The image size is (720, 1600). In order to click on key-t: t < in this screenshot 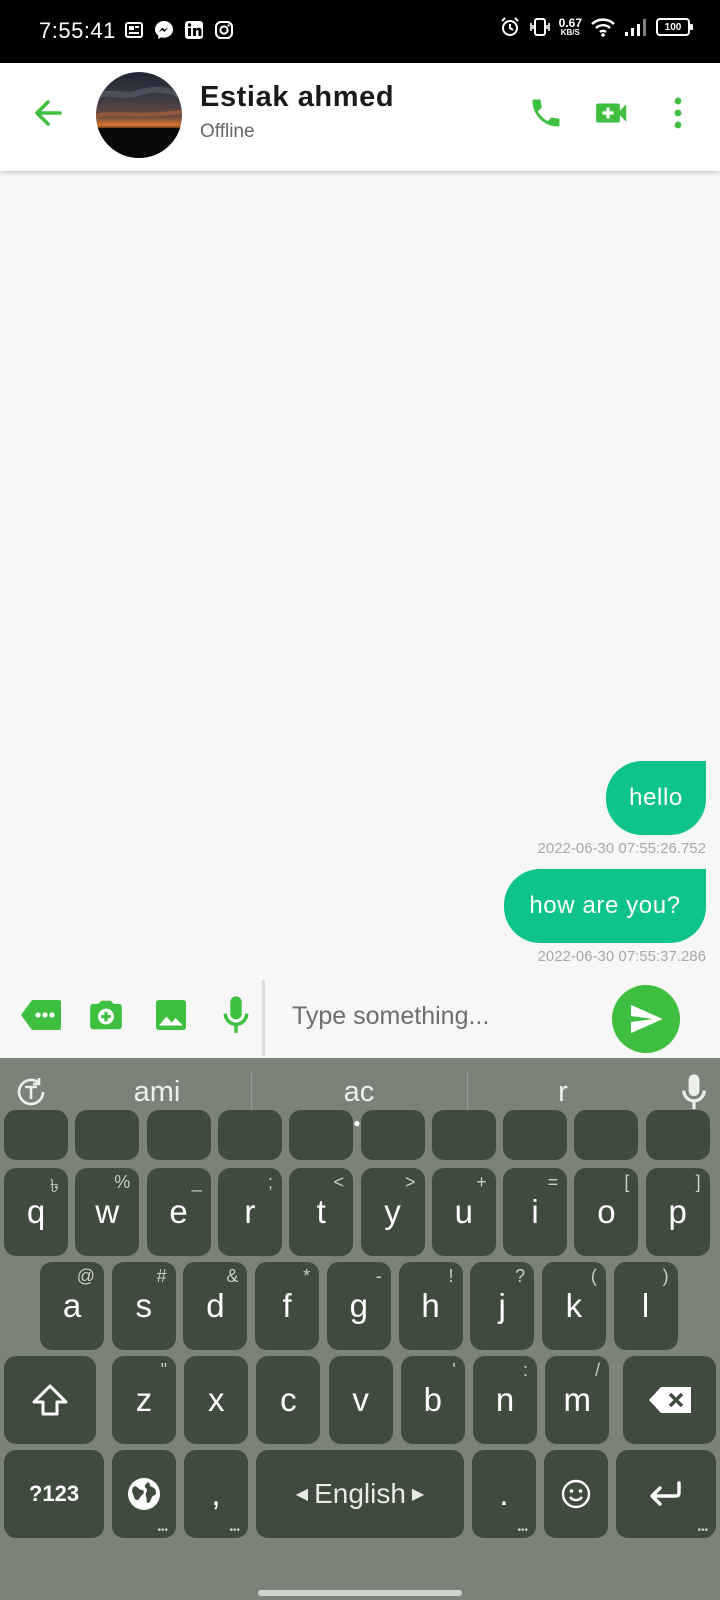, I will do `click(321, 1212)`.